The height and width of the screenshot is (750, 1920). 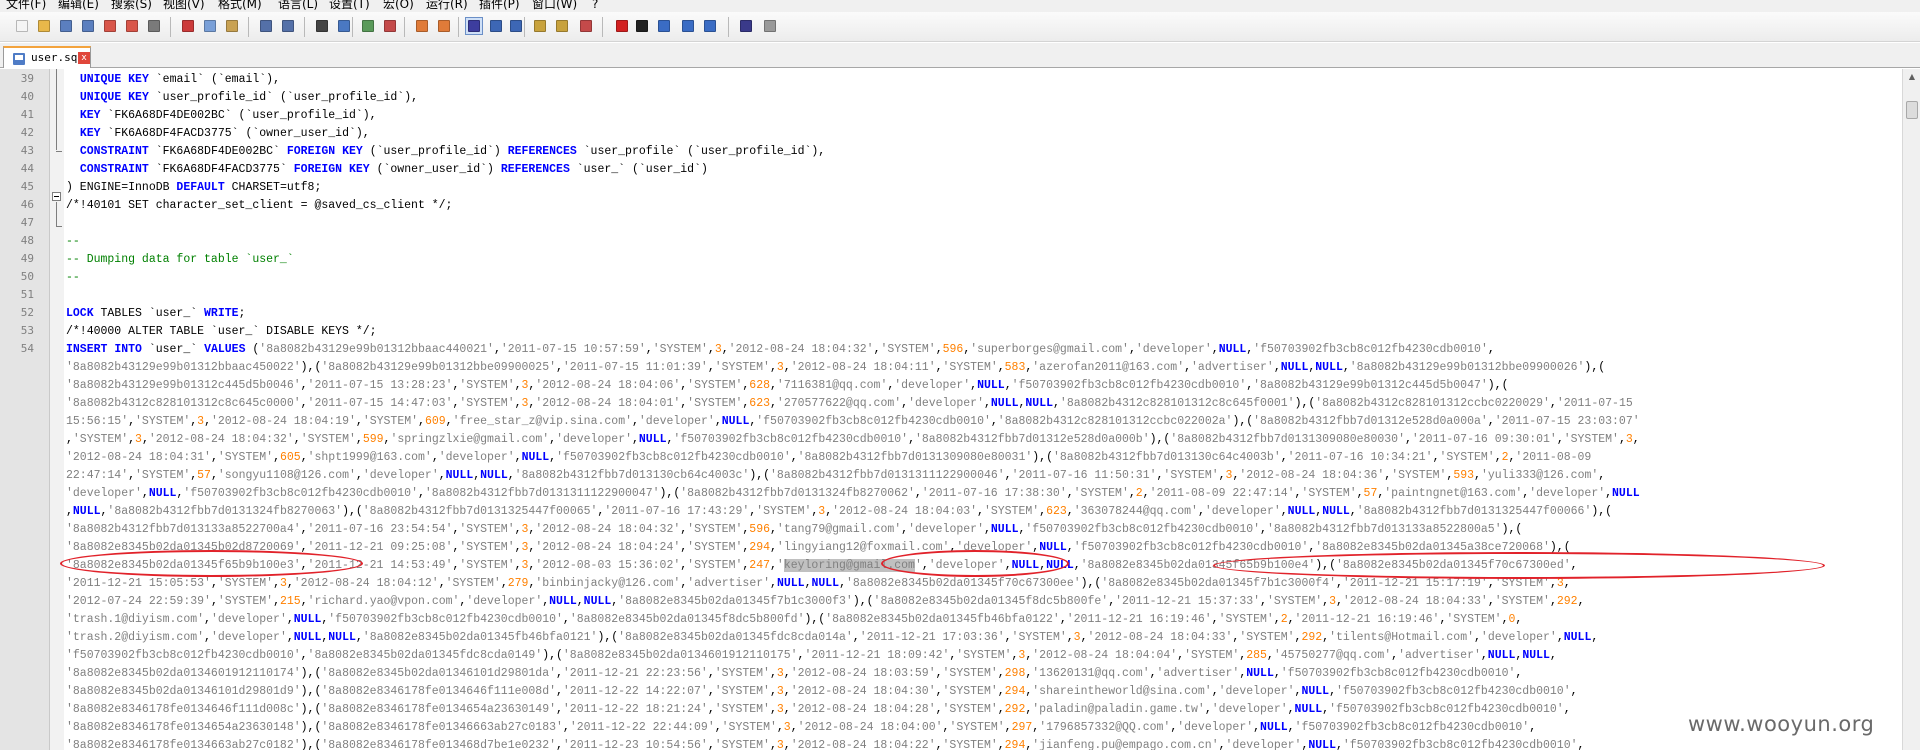 I want to click on save-all-icon, so click(x=88, y=26).